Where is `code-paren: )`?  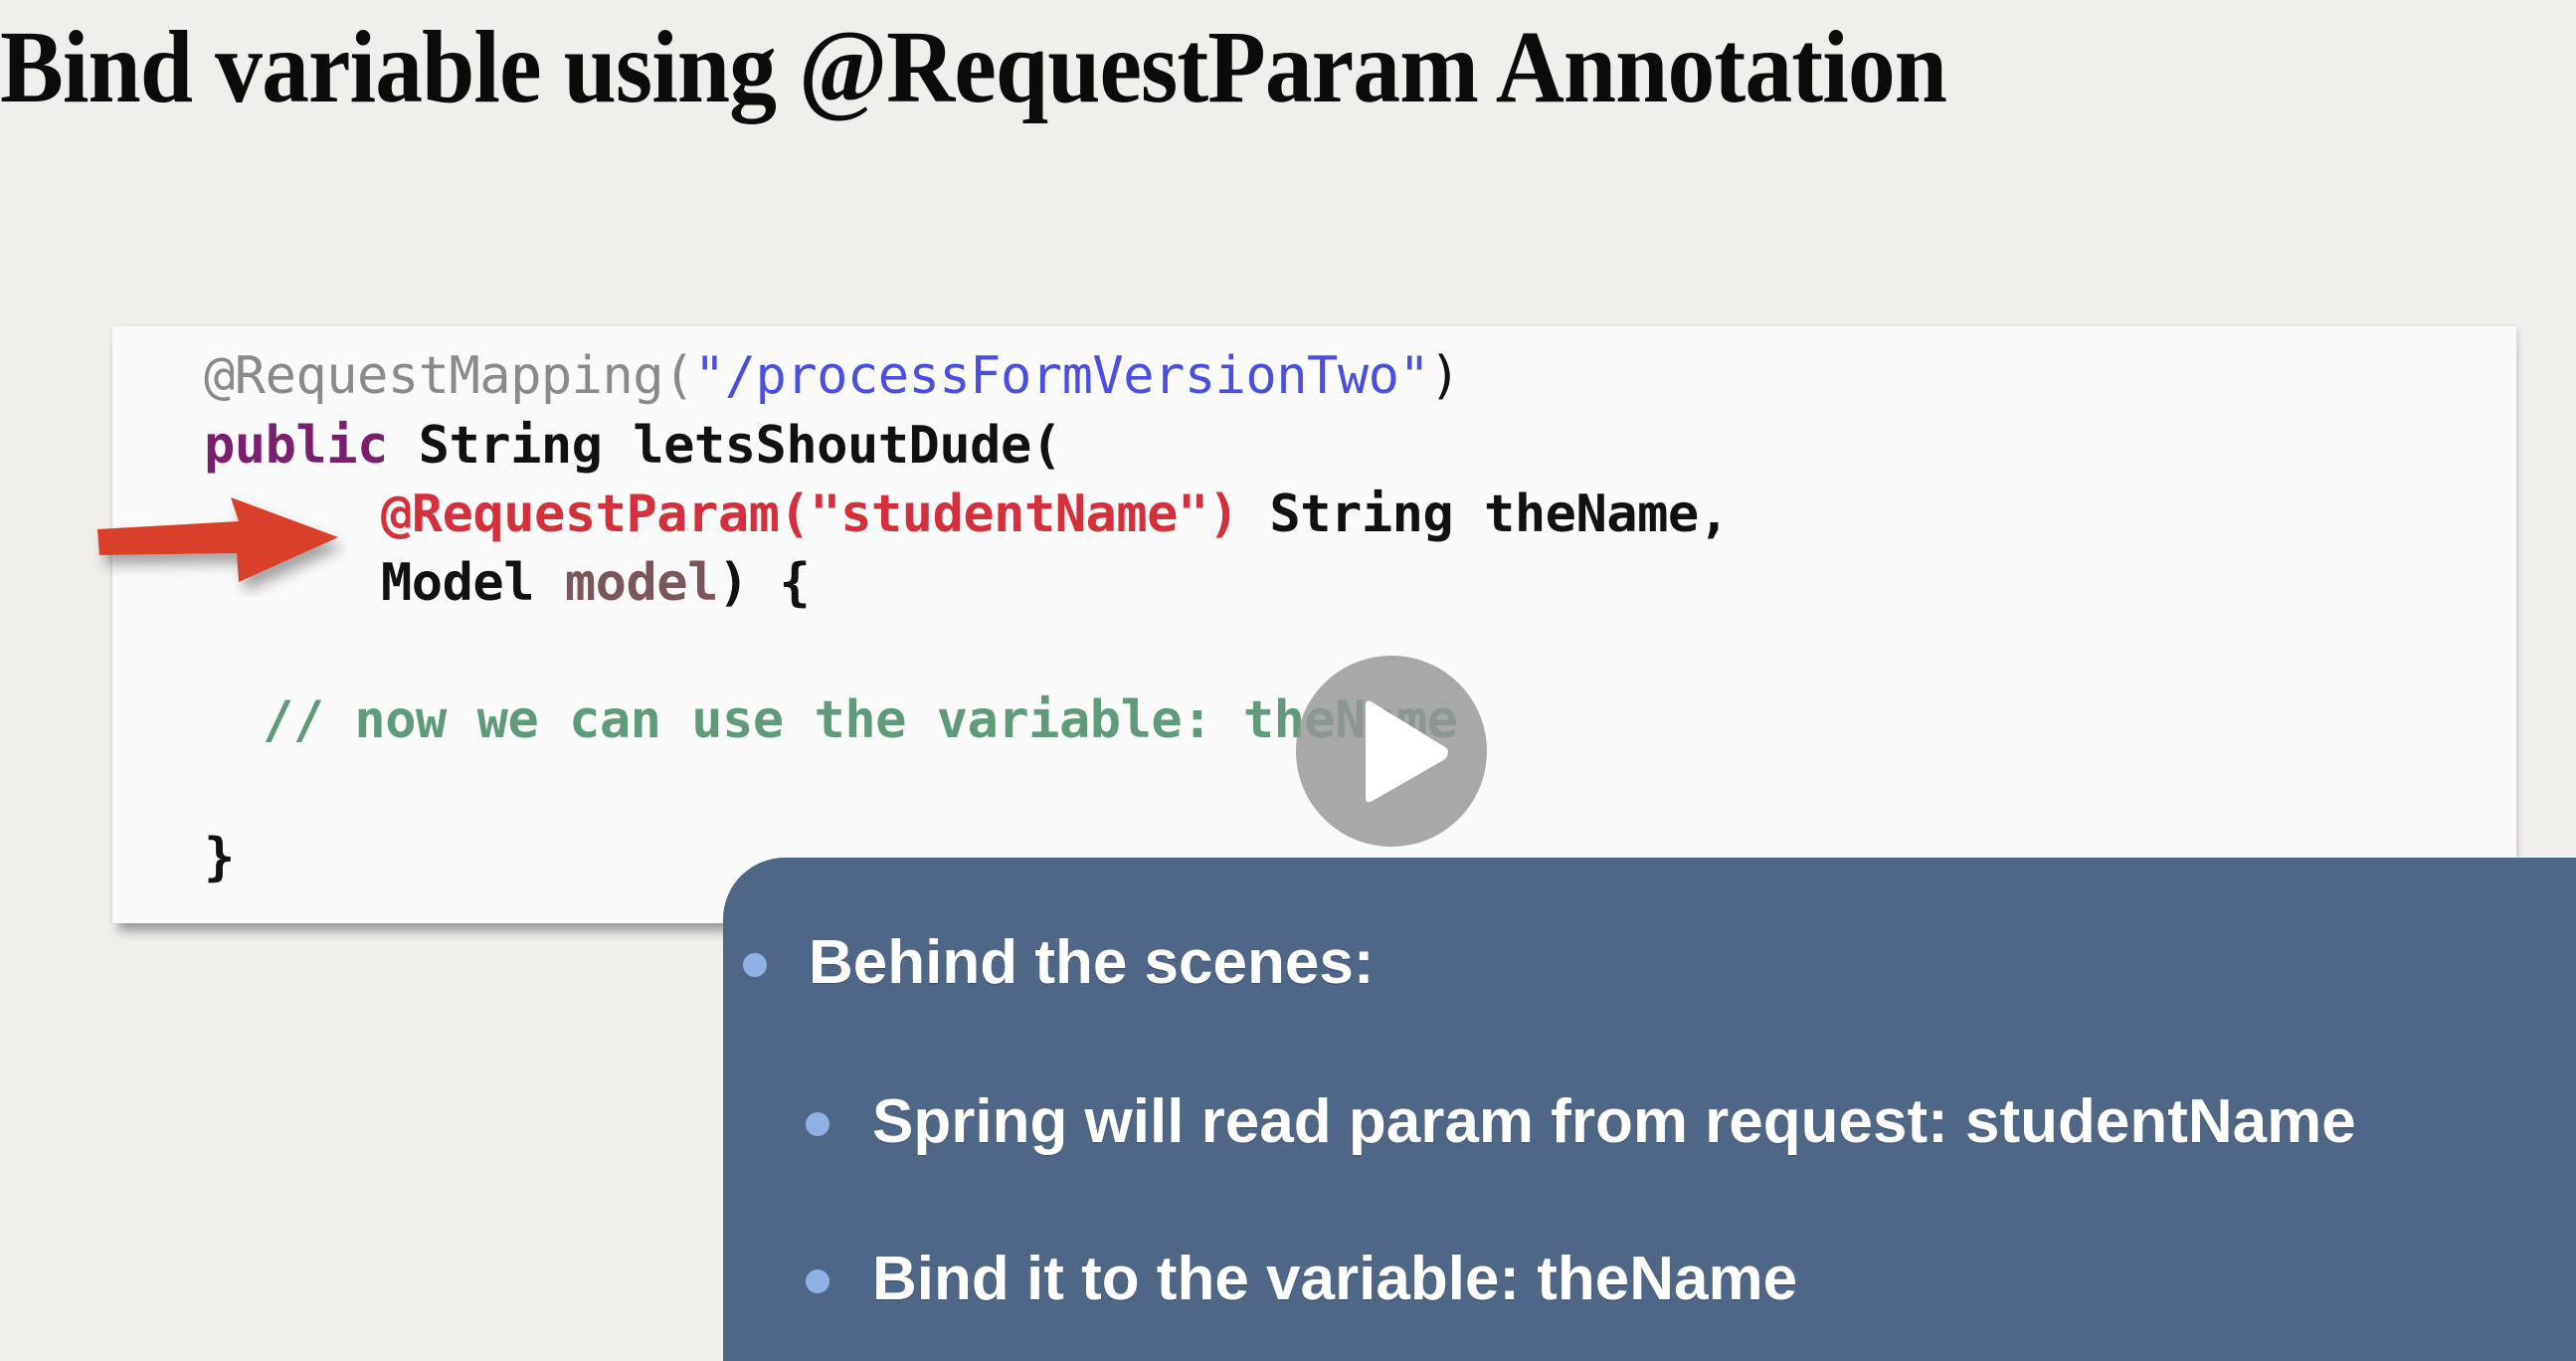
code-paren: ) is located at coordinates (1445, 376).